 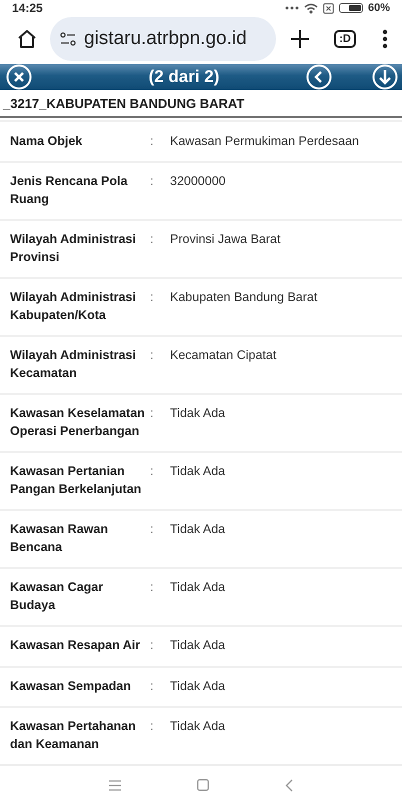 What do you see at coordinates (76, 480) in the screenshot?
I see `attribute-label: Kawasan Pertanian Pangan Berkelanjutan` at bounding box center [76, 480].